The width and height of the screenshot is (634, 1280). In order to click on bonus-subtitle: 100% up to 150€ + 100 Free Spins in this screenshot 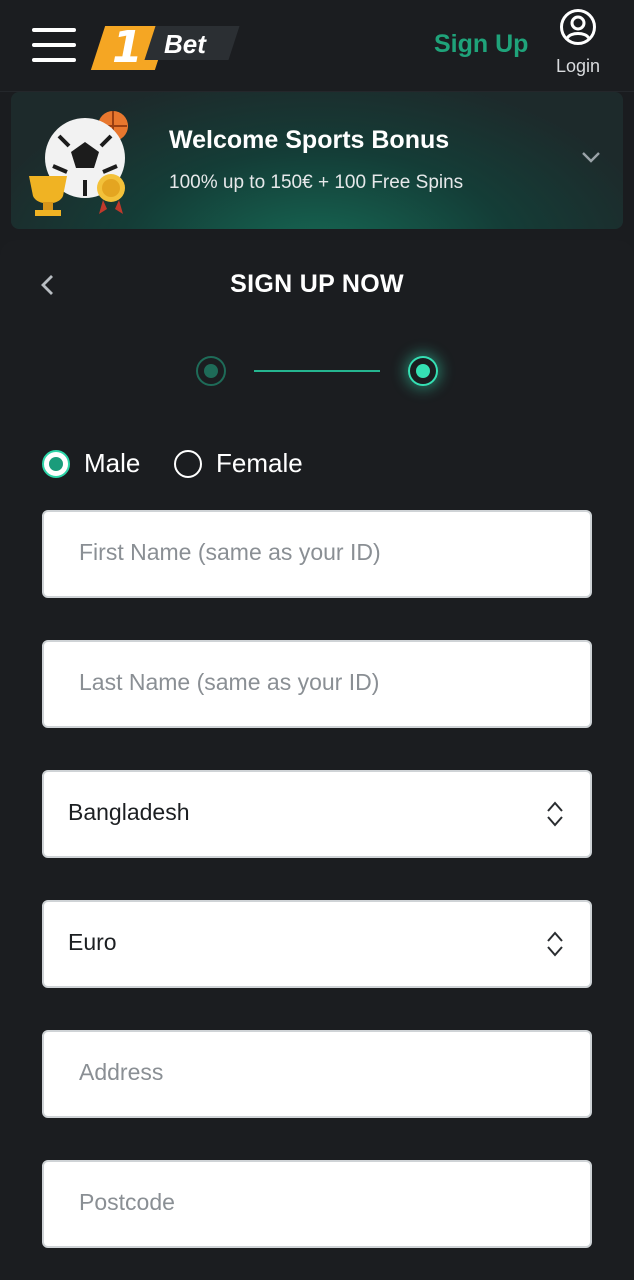, I will do `click(316, 182)`.